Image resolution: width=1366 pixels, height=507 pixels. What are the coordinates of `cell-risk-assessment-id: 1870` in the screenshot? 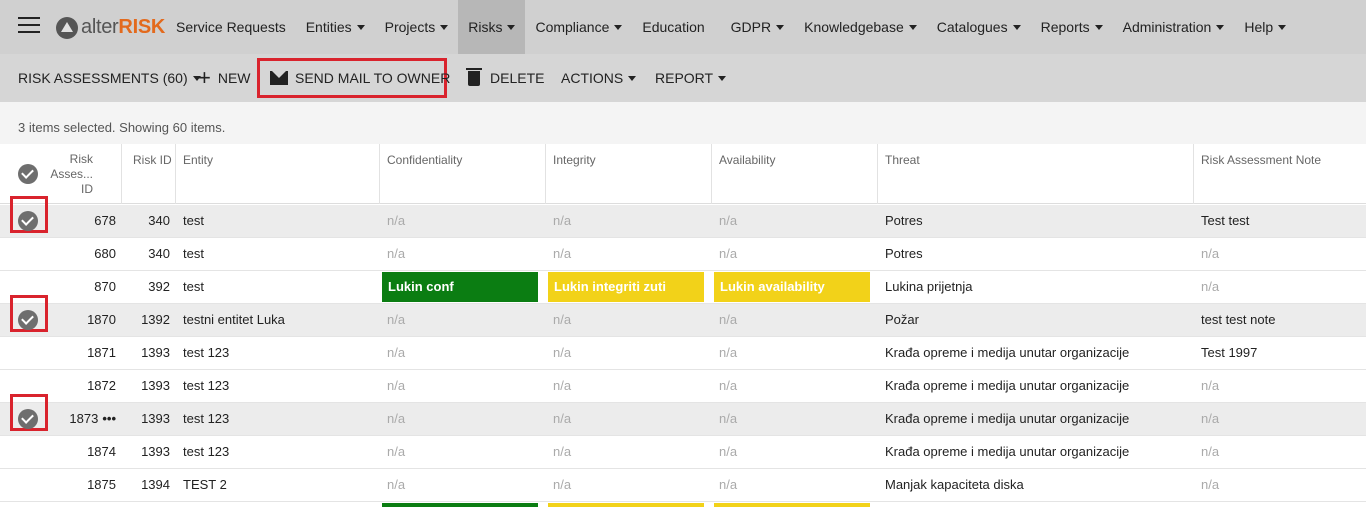 It's located at (86, 320).